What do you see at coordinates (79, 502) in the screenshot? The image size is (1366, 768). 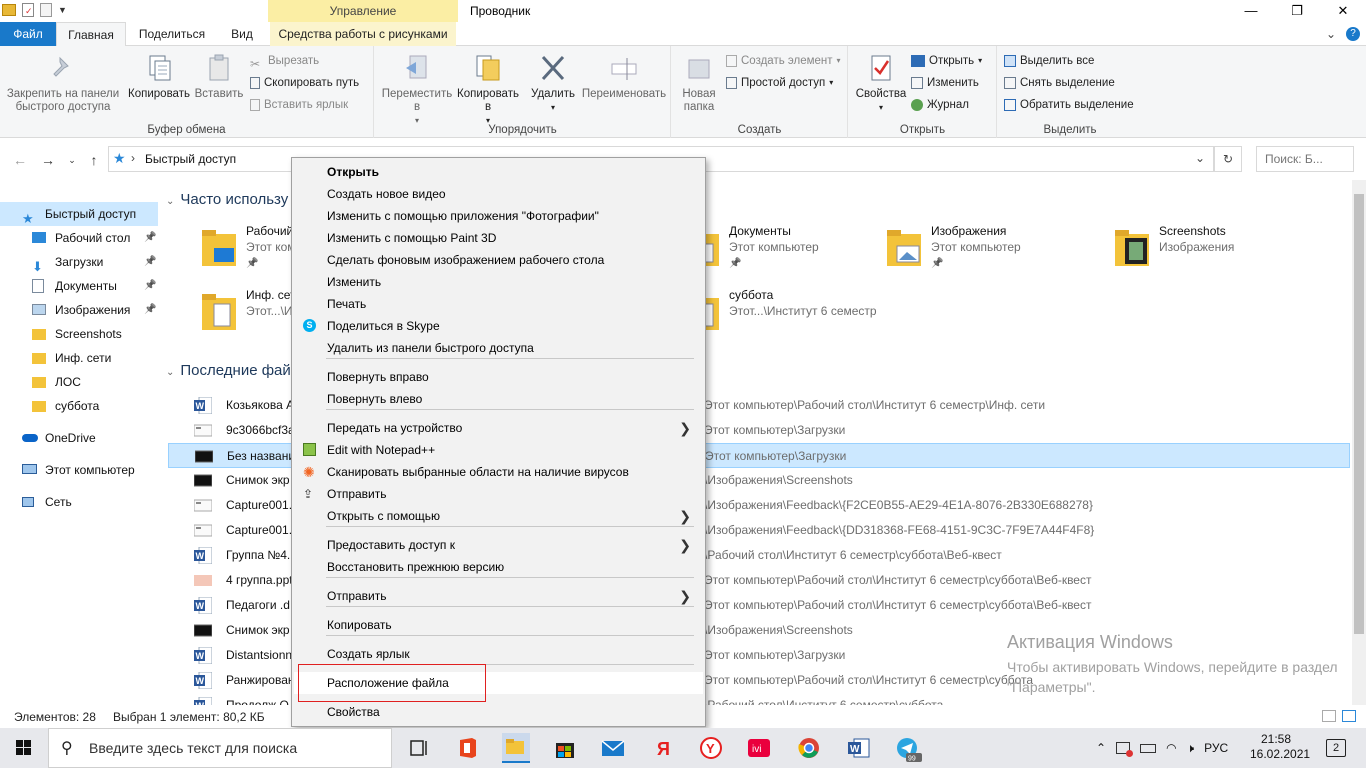 I see `sidebar-item: Сеть` at bounding box center [79, 502].